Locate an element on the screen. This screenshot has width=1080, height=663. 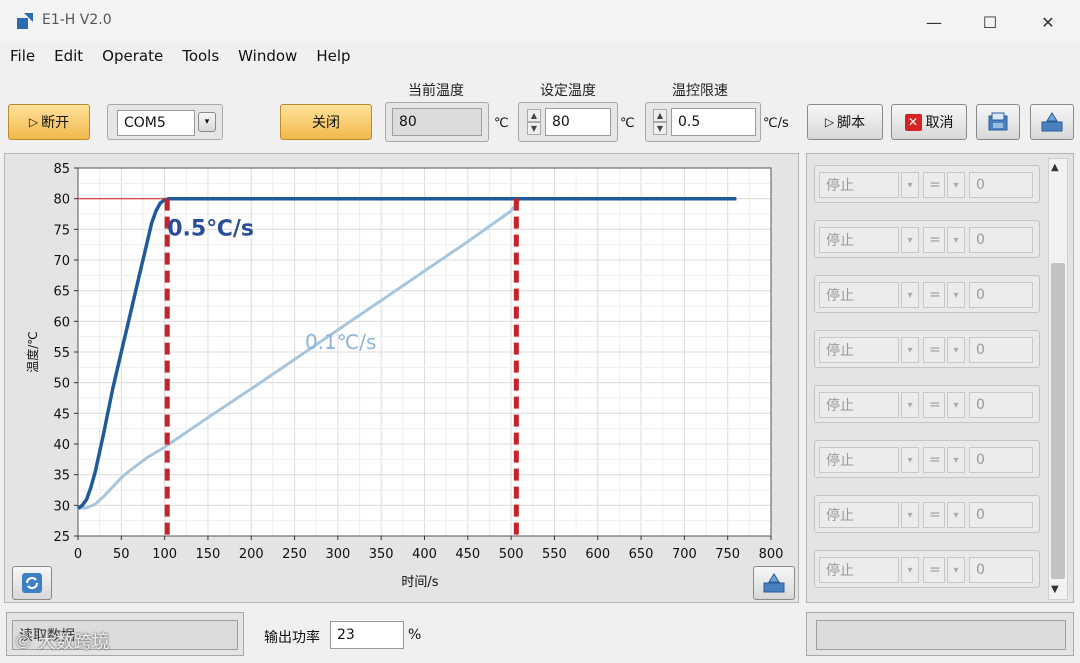
y-tick-label: 35 is located at coordinates (61, 476).